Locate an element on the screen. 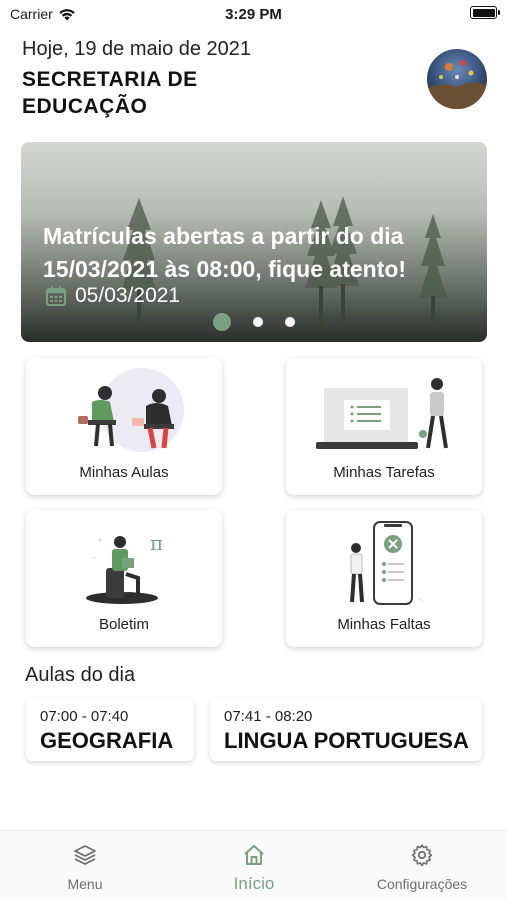 The image size is (507, 900). battery-icon is located at coordinates (485, 12).